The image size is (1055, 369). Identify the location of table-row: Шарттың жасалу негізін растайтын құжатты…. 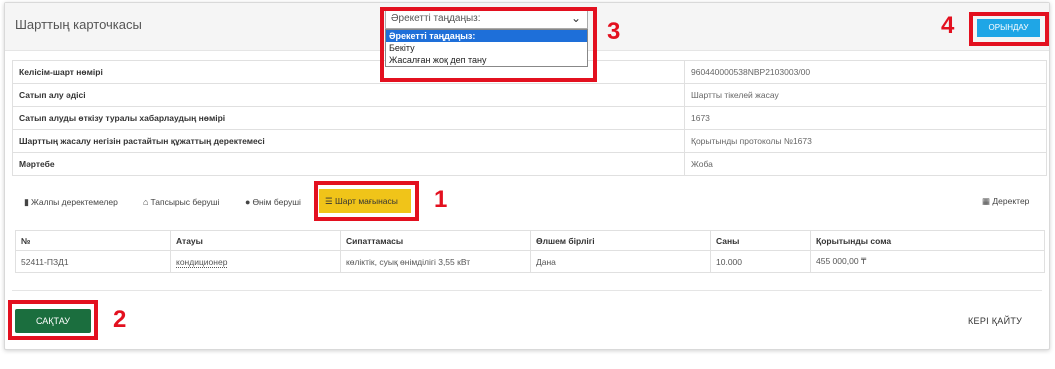
(529, 141).